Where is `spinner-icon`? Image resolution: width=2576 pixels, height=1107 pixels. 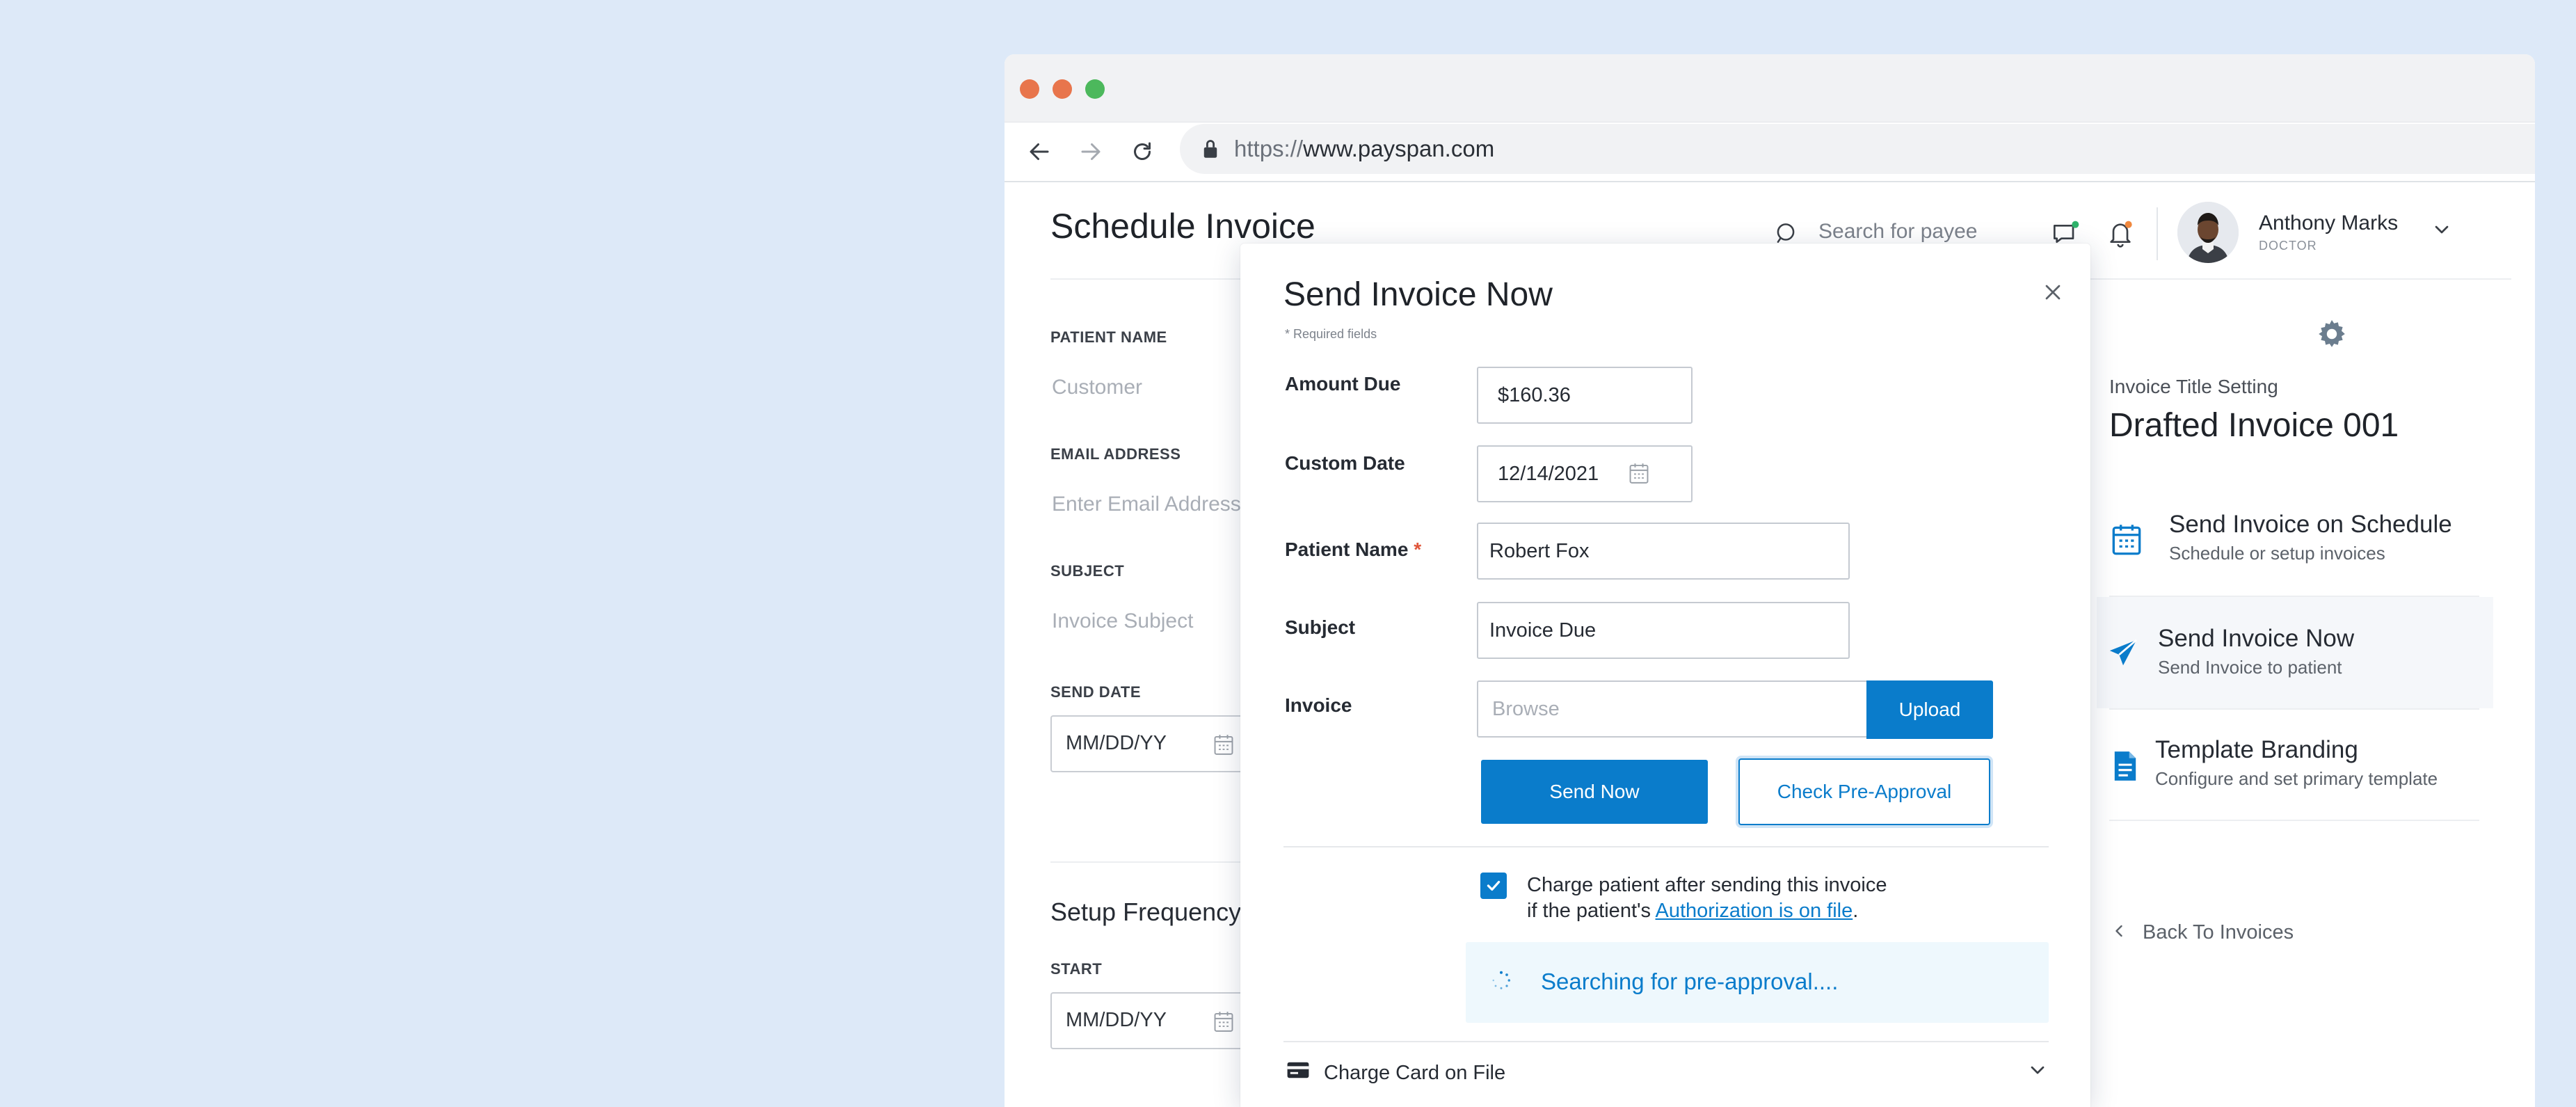
spinner-icon is located at coordinates (1501, 982).